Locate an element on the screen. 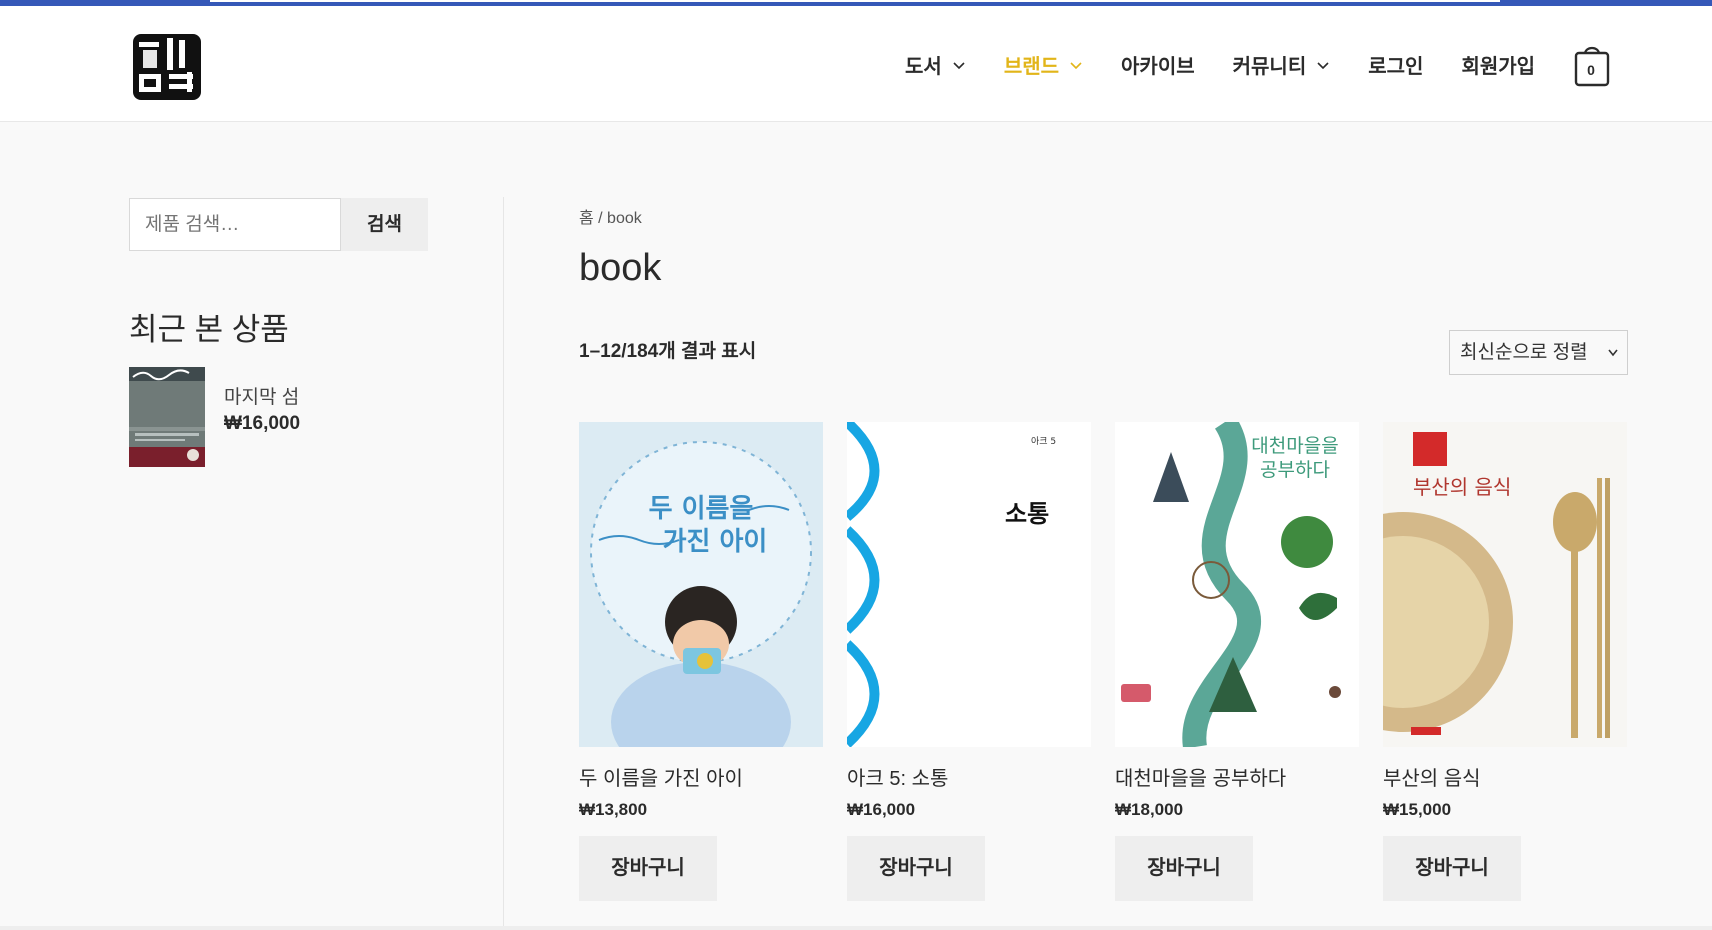  recent-product-price: ₩16,000 is located at coordinates (262, 423).